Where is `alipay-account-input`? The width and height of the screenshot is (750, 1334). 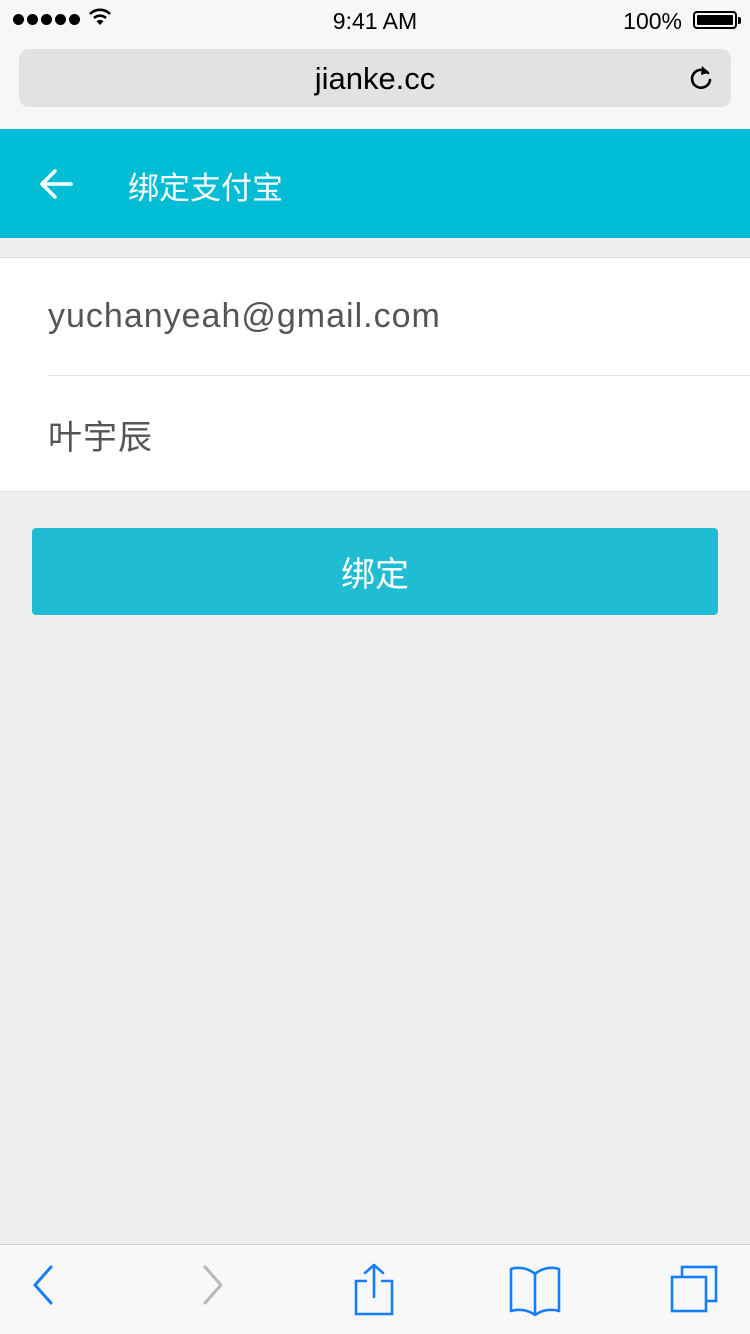 alipay-account-input is located at coordinates (393, 316).